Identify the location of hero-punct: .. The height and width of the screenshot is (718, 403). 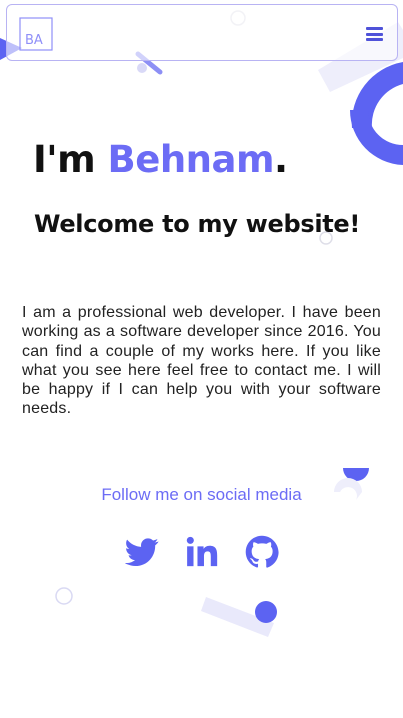
(281, 159).